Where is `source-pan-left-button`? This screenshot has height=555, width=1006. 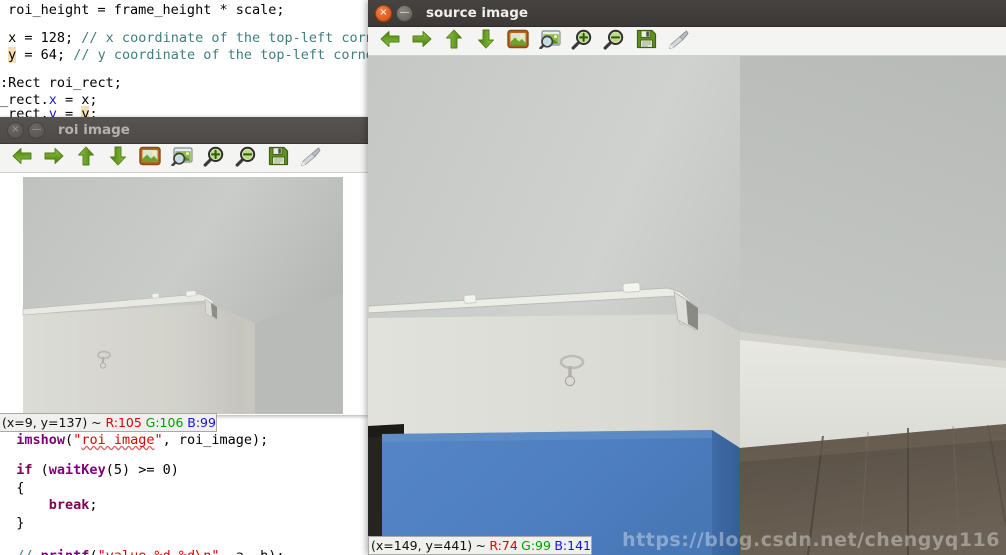 source-pan-left-button is located at coordinates (390, 41).